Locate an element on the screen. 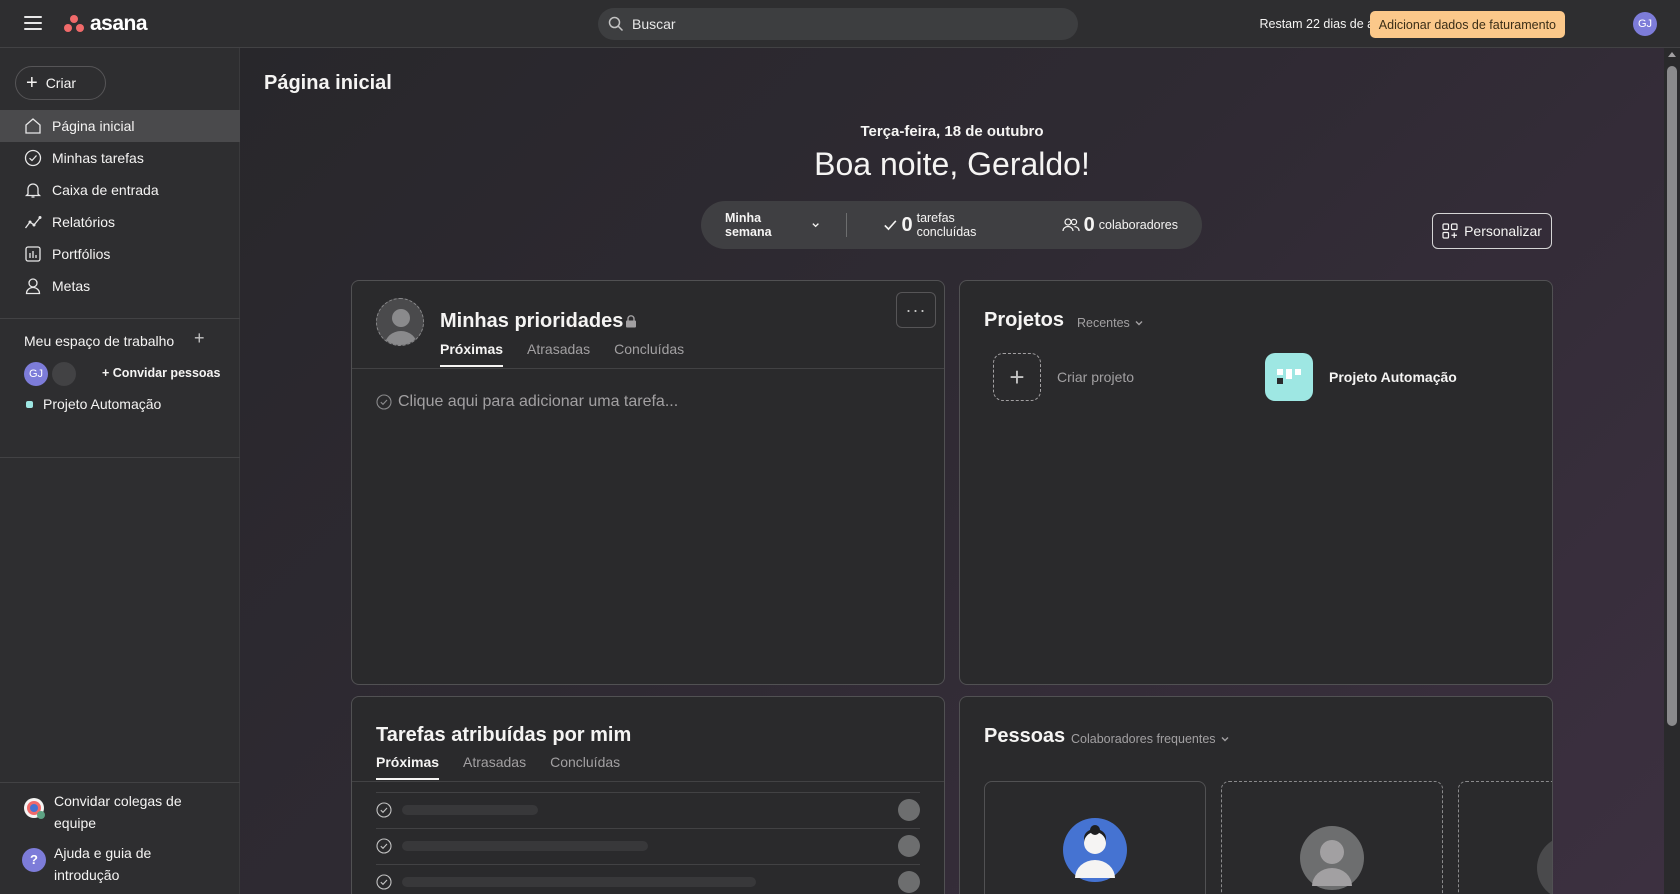  project-item: Projeto Automação is located at coordinates (1361, 377).